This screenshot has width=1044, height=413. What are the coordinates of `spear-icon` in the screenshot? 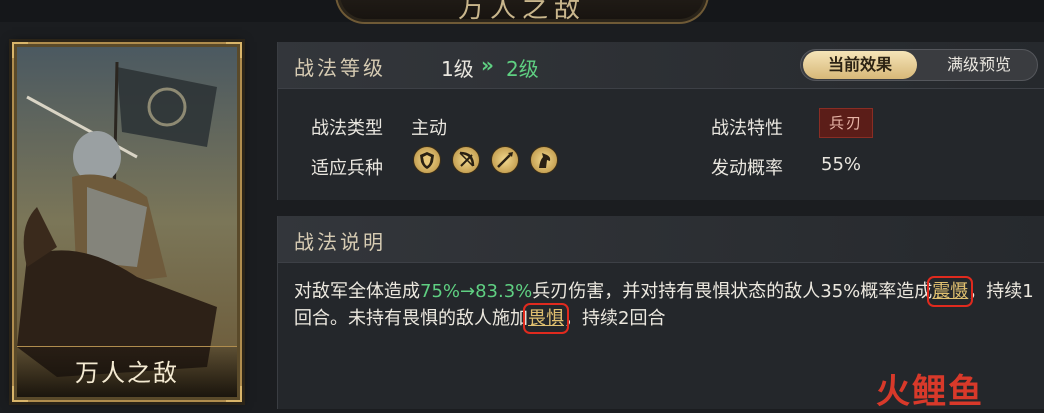 It's located at (505, 160).